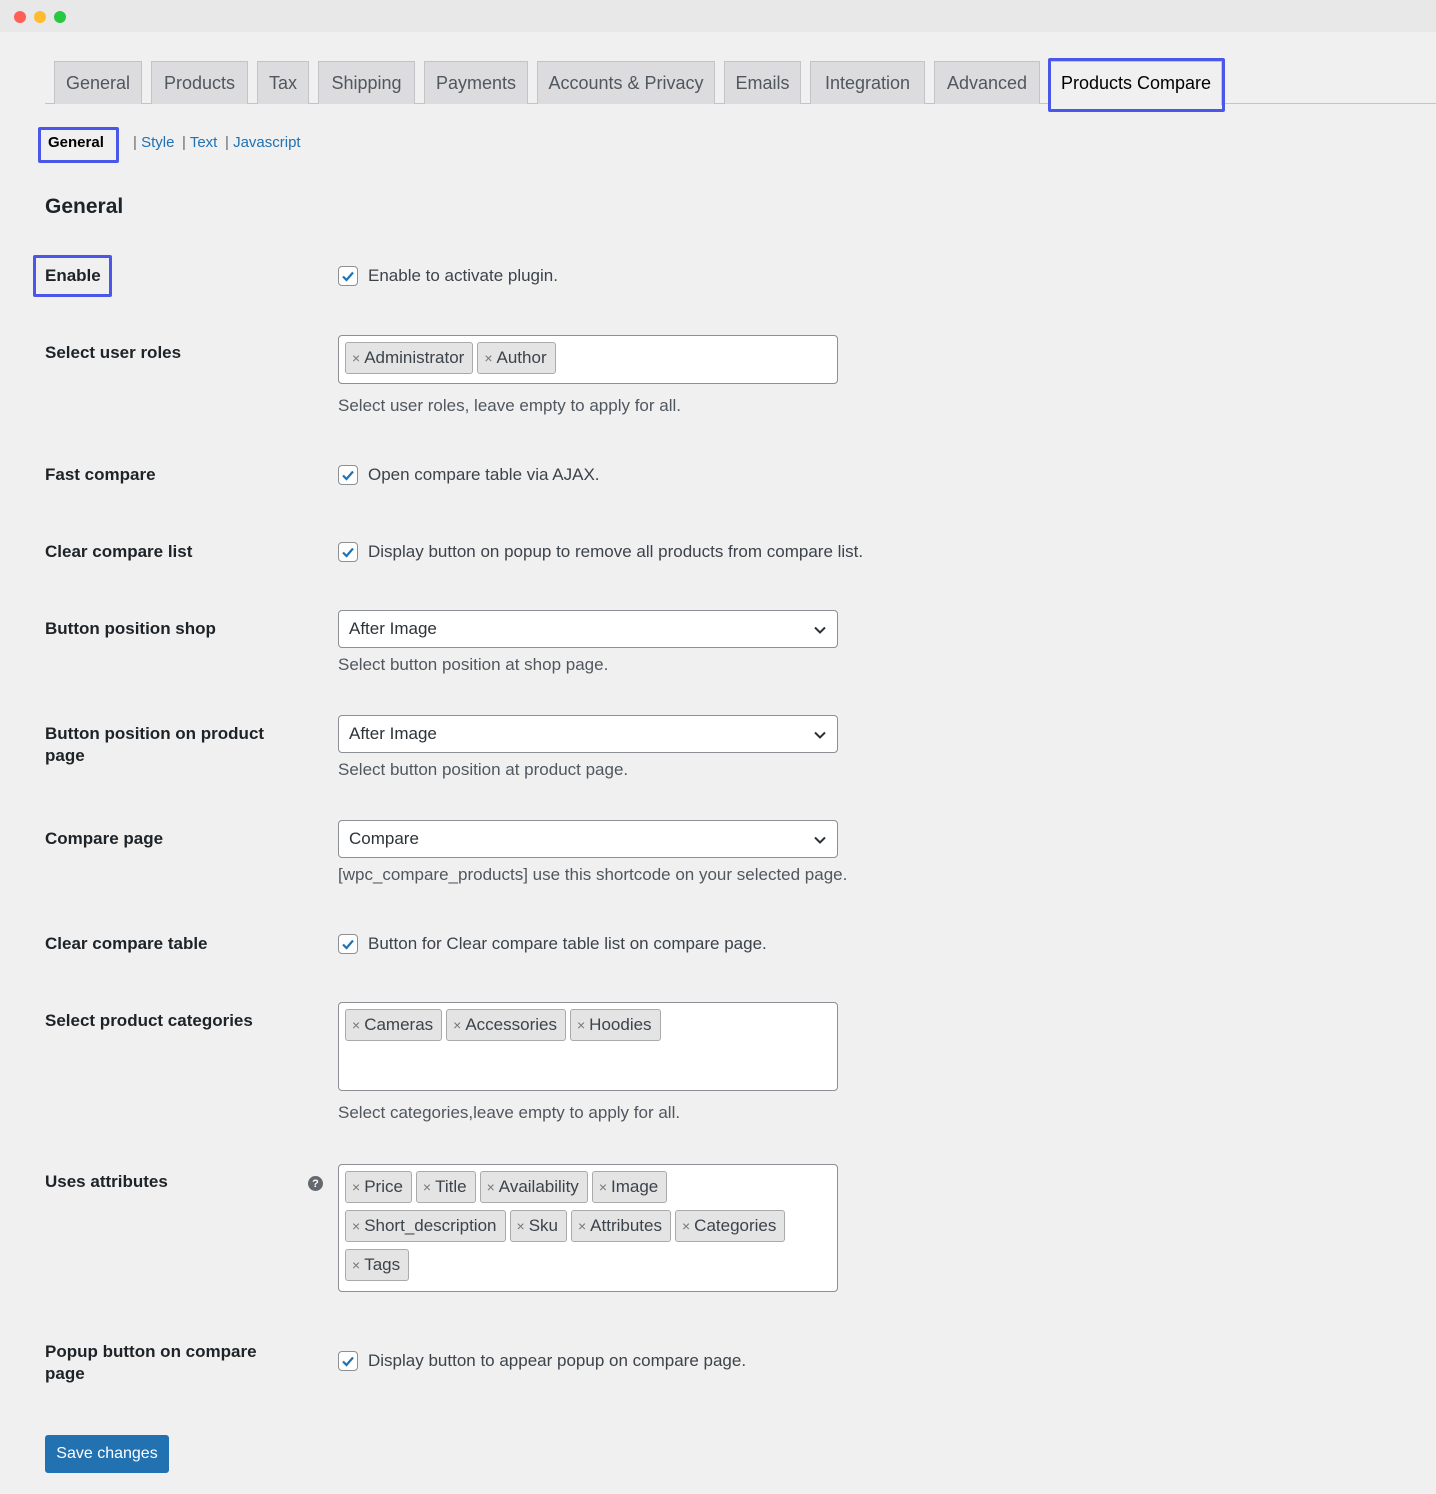  I want to click on fast-compare-option: Open compare table via AJAX., so click(469, 475).